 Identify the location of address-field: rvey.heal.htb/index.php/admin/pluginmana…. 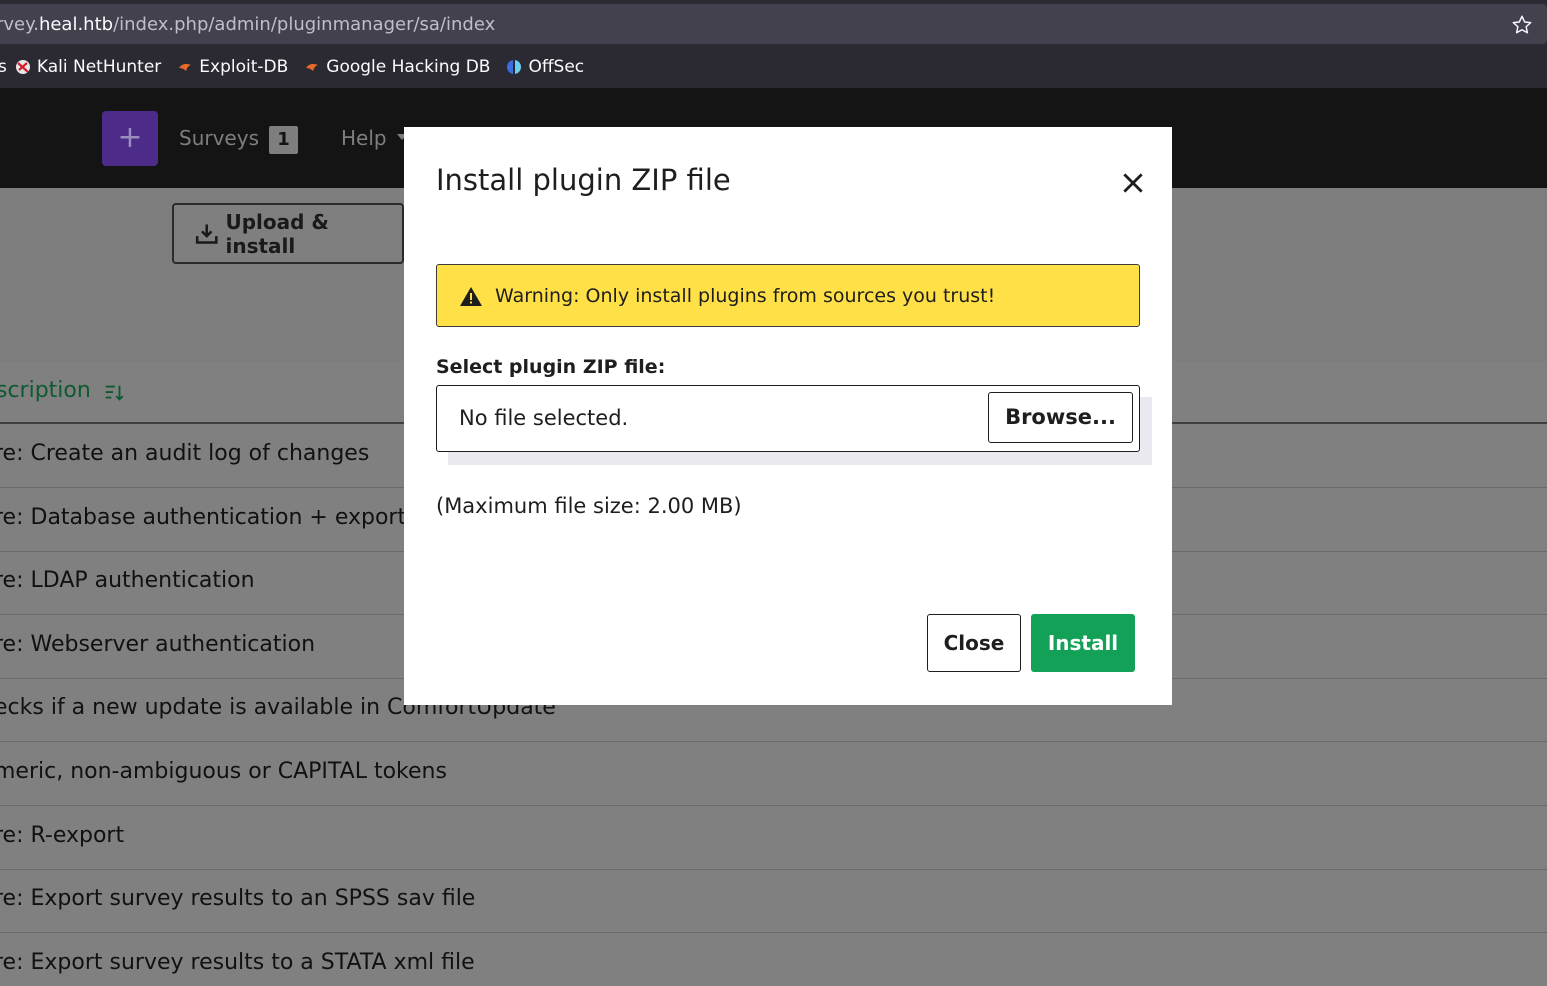
(773, 24).